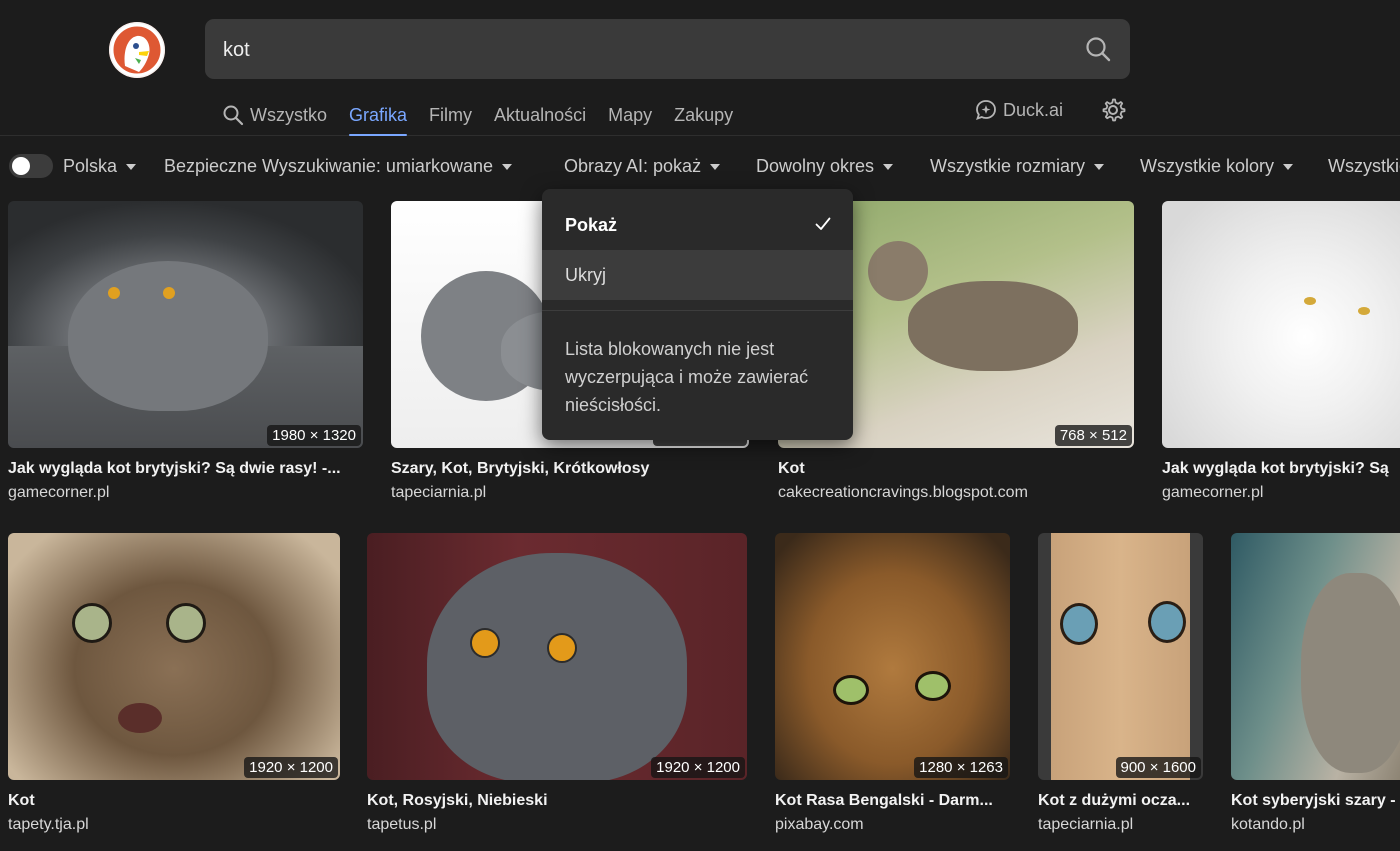  Describe the element at coordinates (633, 165) in the screenshot. I see `filter-label: Obrazy AI: pokaż` at that location.